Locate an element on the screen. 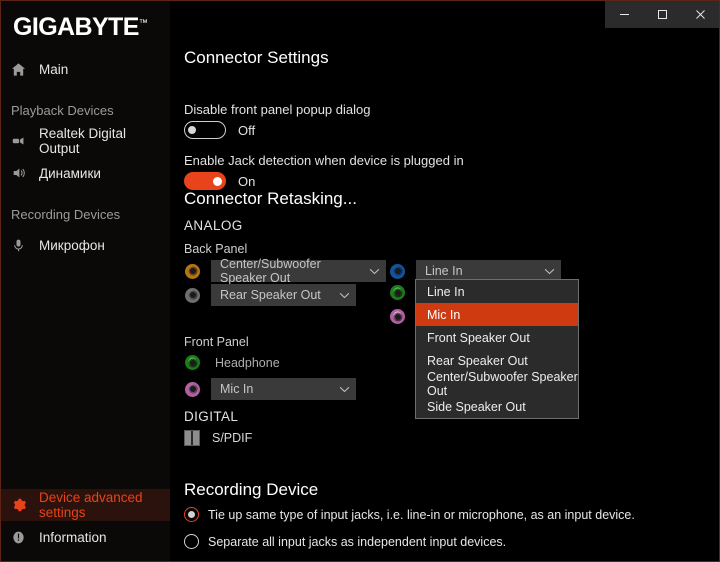  close-button is located at coordinates (700, 14).